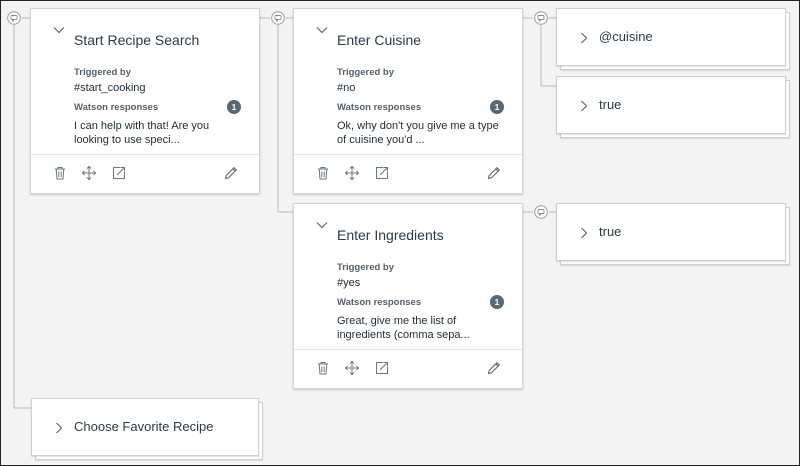 This screenshot has height=466, width=800. Describe the element at coordinates (390, 235) in the screenshot. I see `node-title: Enter Ingredients` at that location.